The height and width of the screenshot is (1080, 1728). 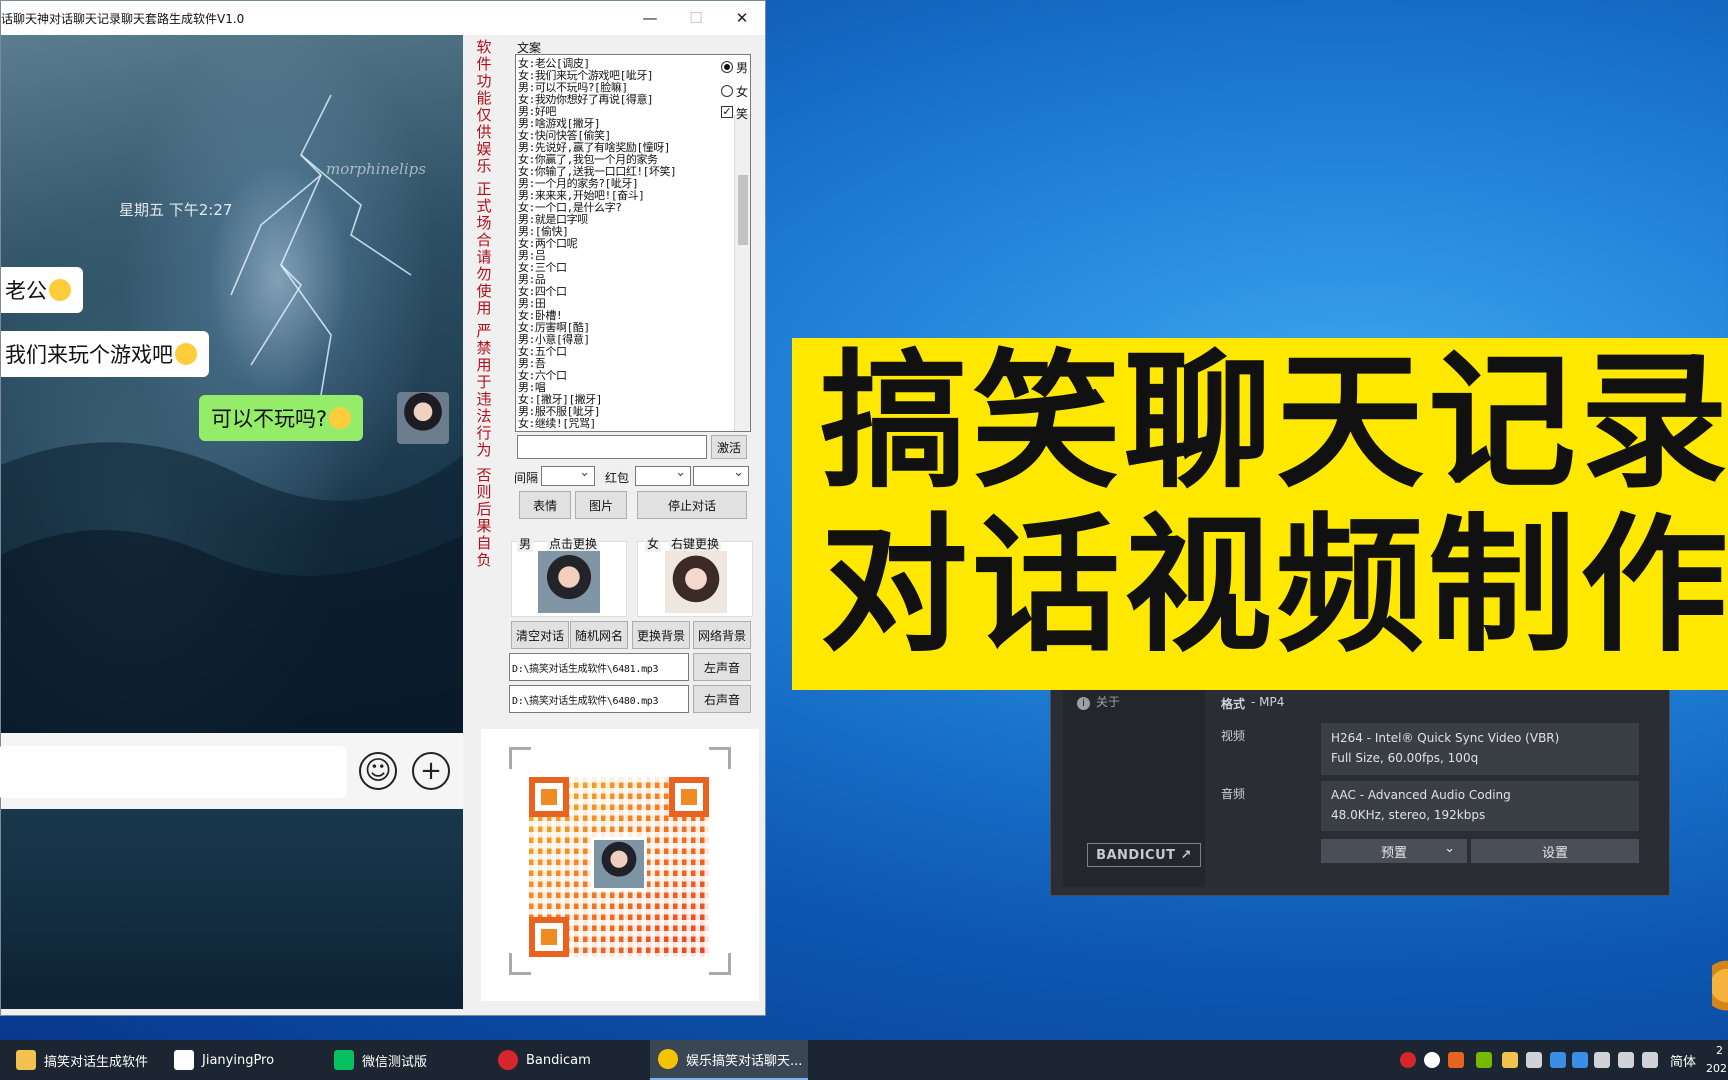 I want to click on usb-tray-icon, so click(x=1534, y=1060).